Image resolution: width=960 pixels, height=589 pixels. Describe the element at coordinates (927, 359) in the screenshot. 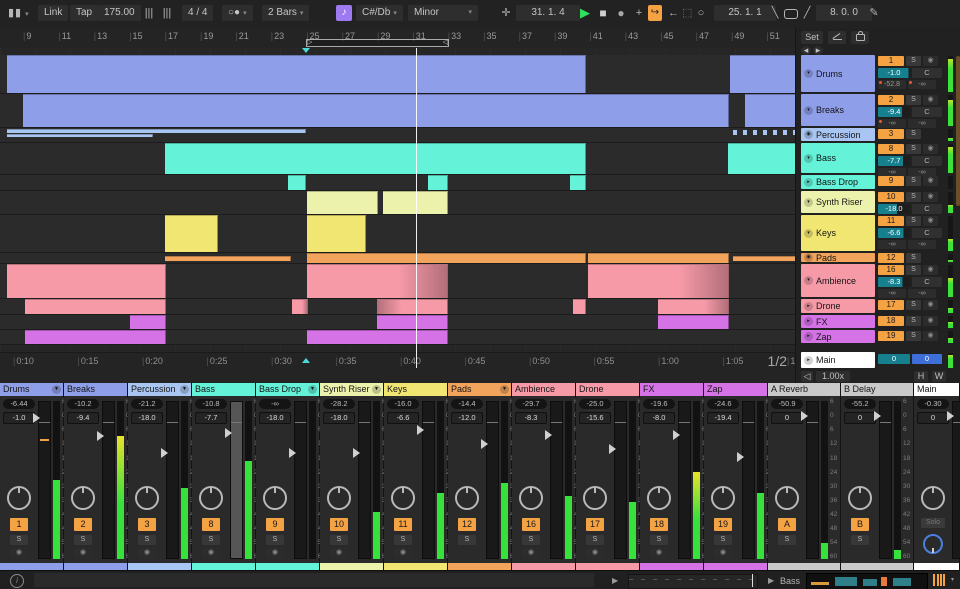

I see `main-pan-slider: 0` at that location.